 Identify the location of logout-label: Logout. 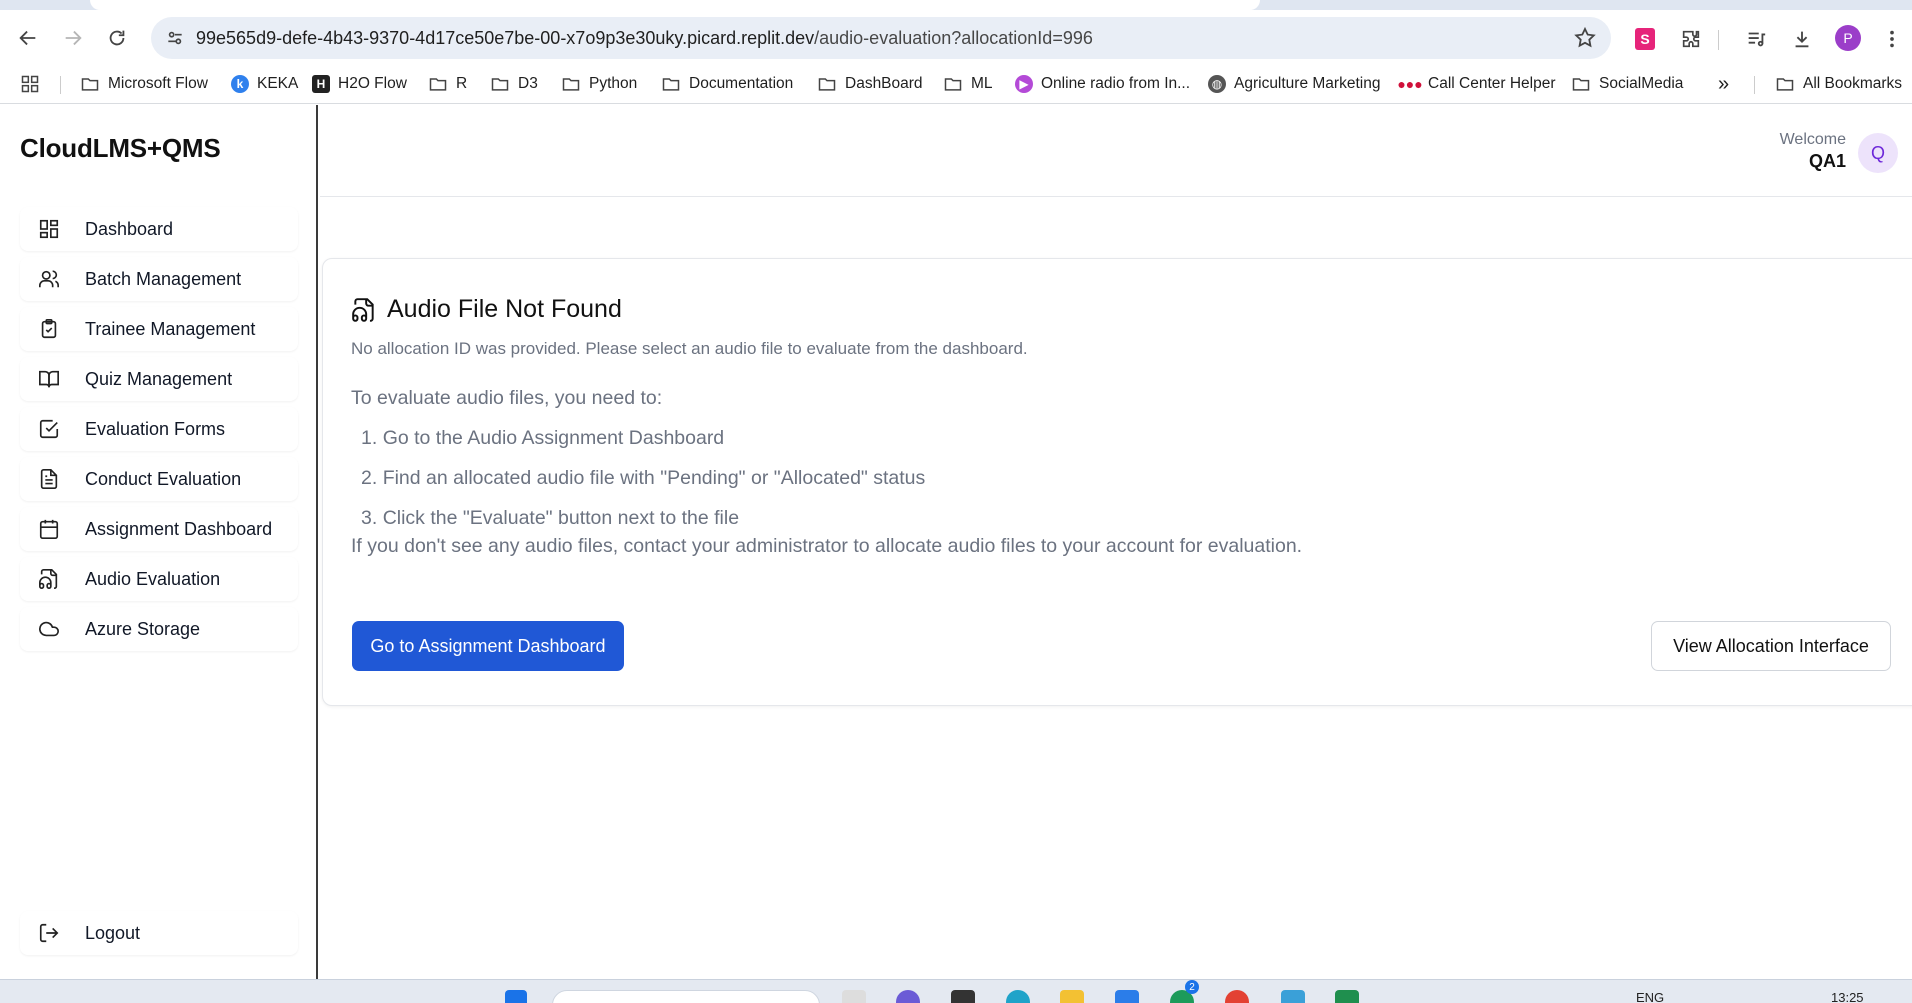
(113, 933).